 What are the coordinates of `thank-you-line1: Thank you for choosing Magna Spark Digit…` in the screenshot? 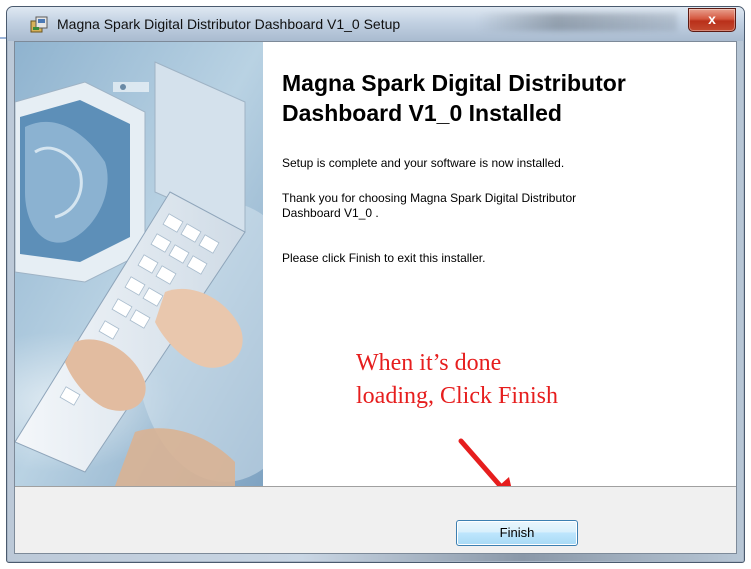 It's located at (429, 198).